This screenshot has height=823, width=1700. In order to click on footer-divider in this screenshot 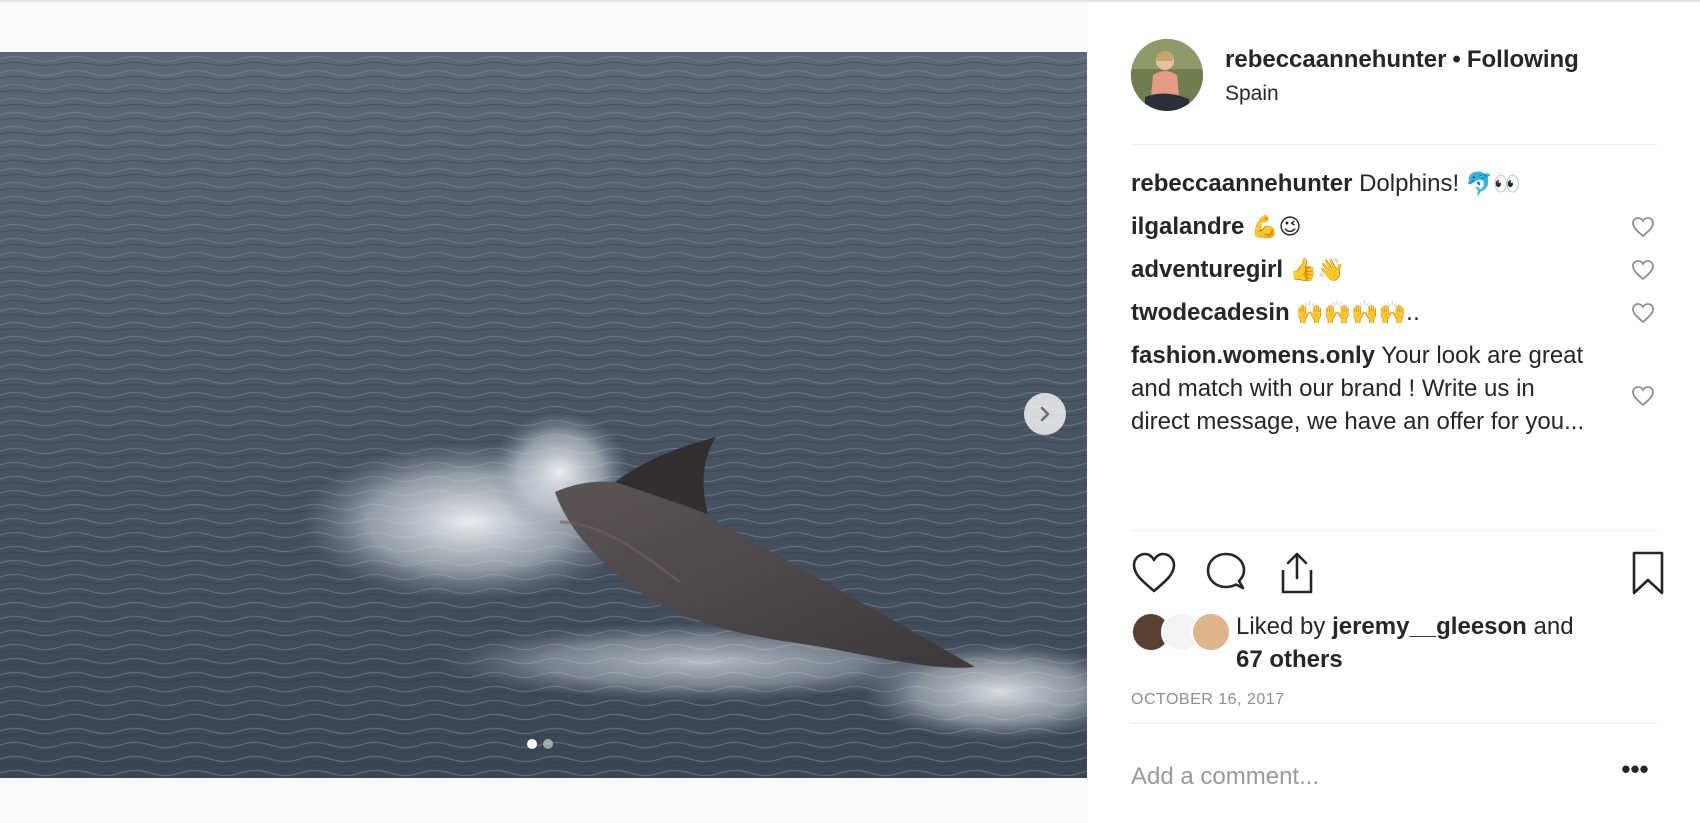, I will do `click(1394, 723)`.